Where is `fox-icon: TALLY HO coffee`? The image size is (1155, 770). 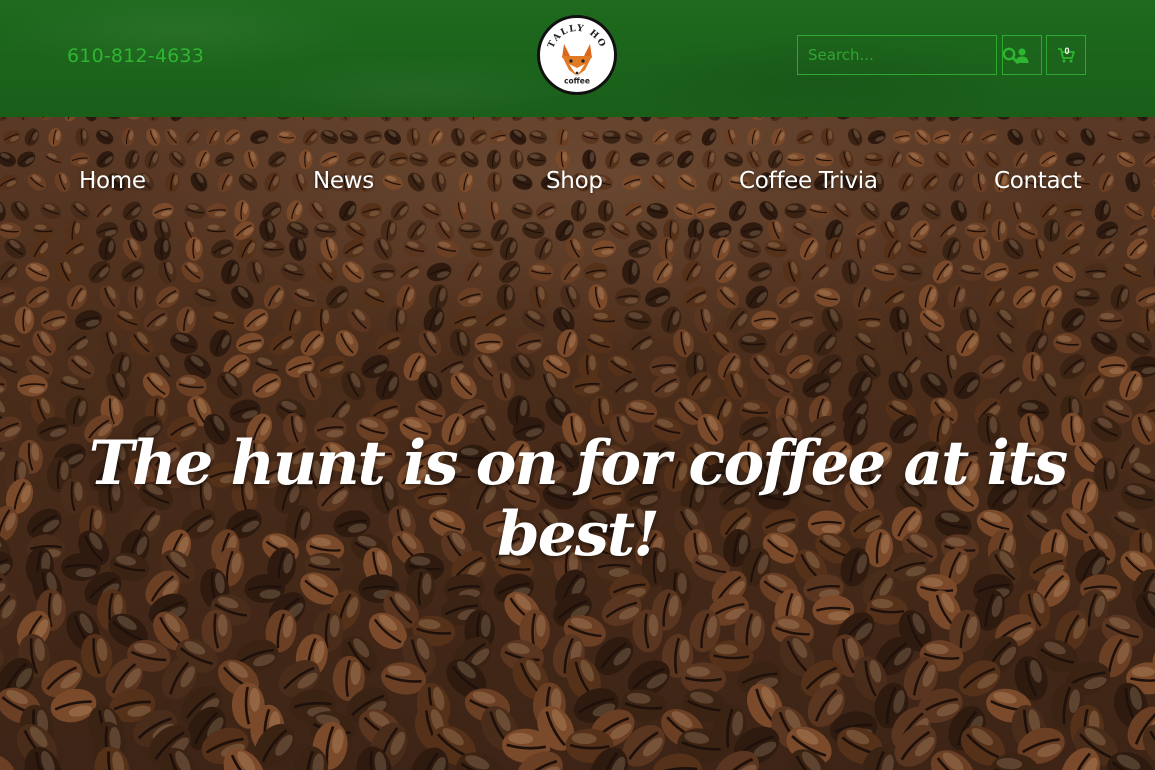
fox-icon: TALLY HO coffee is located at coordinates (577, 55).